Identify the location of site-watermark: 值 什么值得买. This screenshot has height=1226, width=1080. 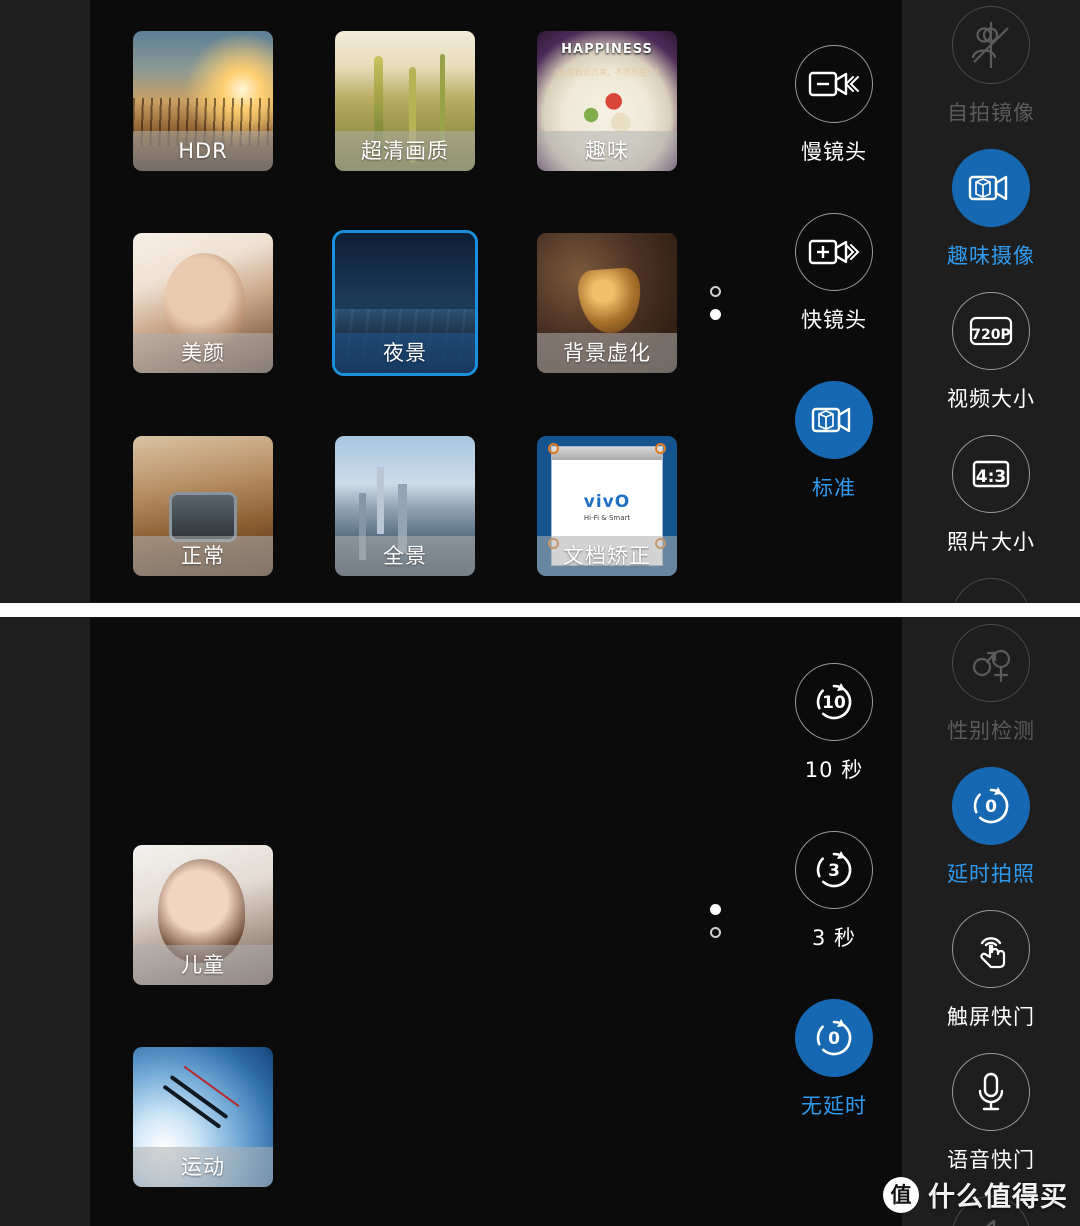
(975, 1194).